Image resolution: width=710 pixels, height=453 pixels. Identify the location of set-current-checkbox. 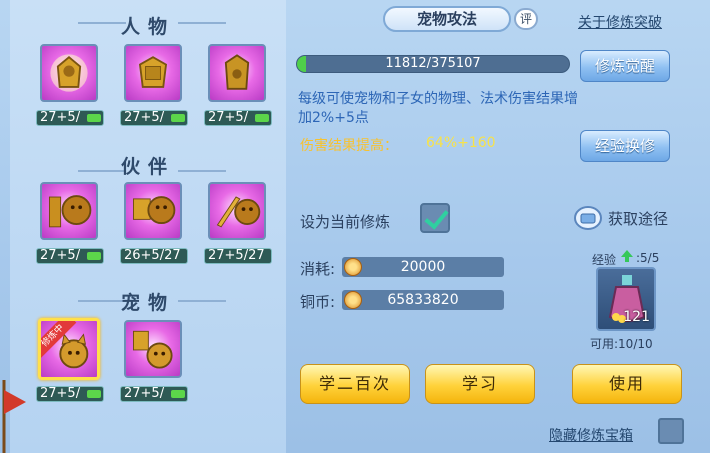
(435, 218).